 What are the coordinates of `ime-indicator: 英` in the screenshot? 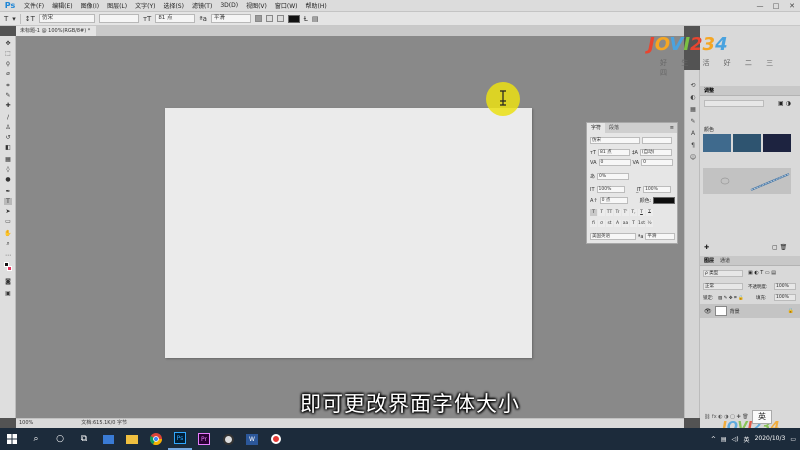 It's located at (762, 417).